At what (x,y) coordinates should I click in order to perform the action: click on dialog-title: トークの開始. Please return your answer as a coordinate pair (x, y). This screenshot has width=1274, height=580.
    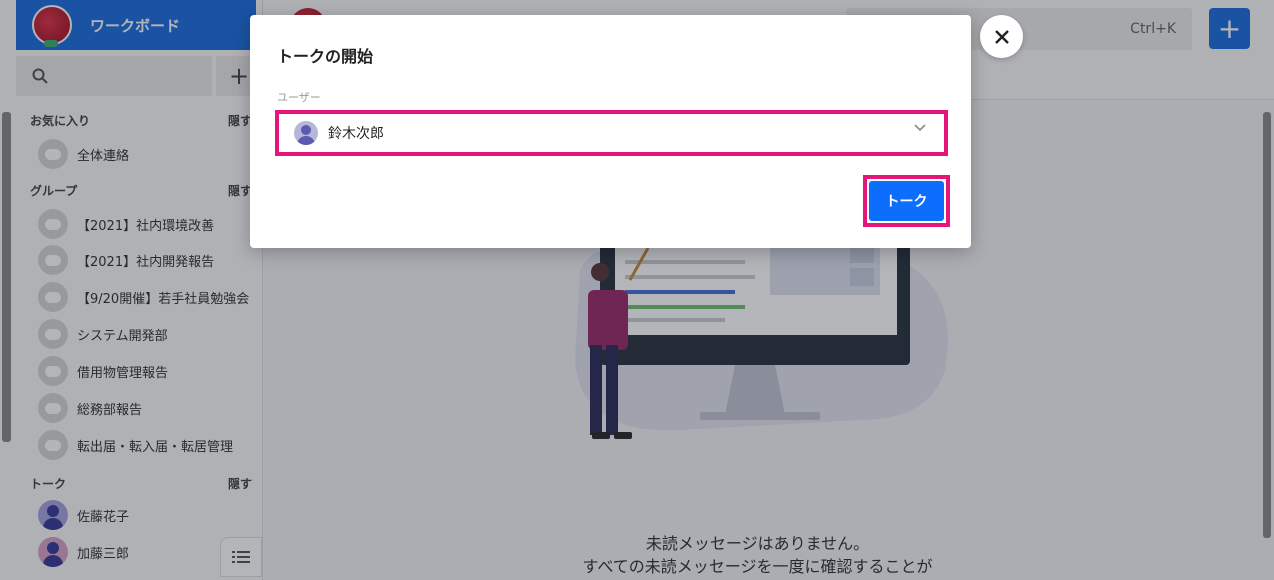
    Looking at the image, I should click on (325, 56).